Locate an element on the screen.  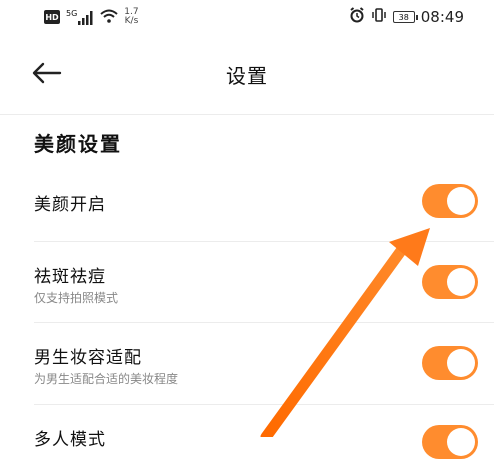
male-makeup-toggle is located at coordinates (450, 363).